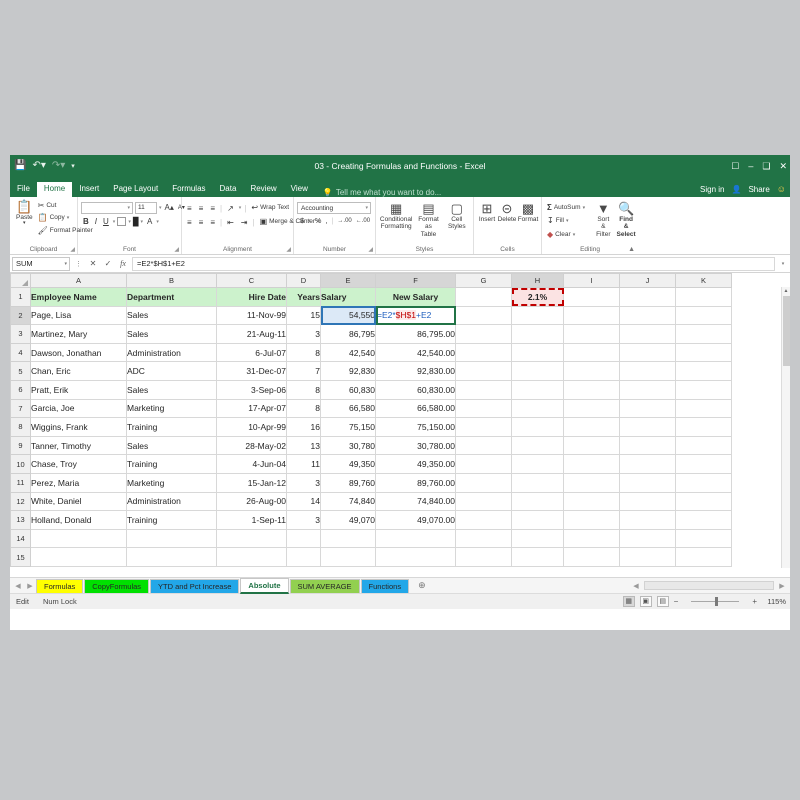 This screenshot has height=800, width=800. What do you see at coordinates (703, 538) in the screenshot?
I see `cell-K14` at bounding box center [703, 538].